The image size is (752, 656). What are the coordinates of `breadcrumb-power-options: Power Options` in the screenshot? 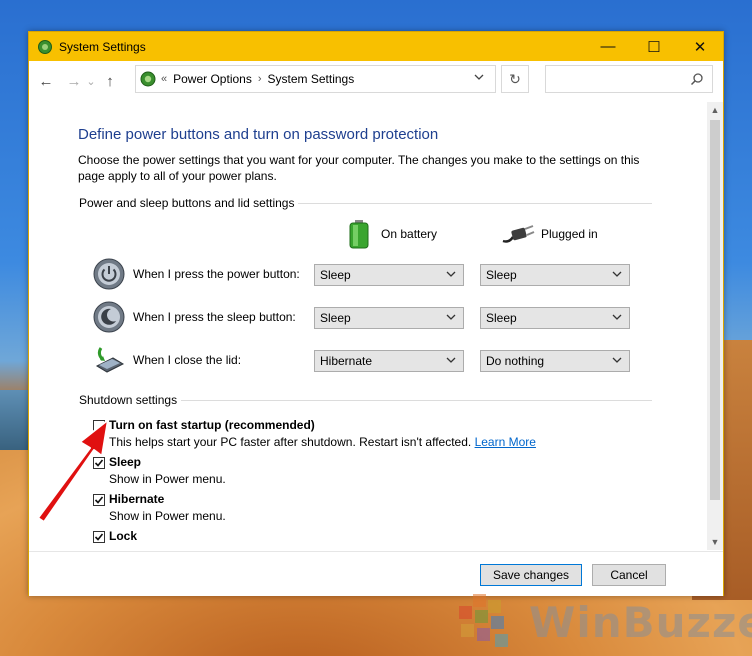 It's located at (212, 79).